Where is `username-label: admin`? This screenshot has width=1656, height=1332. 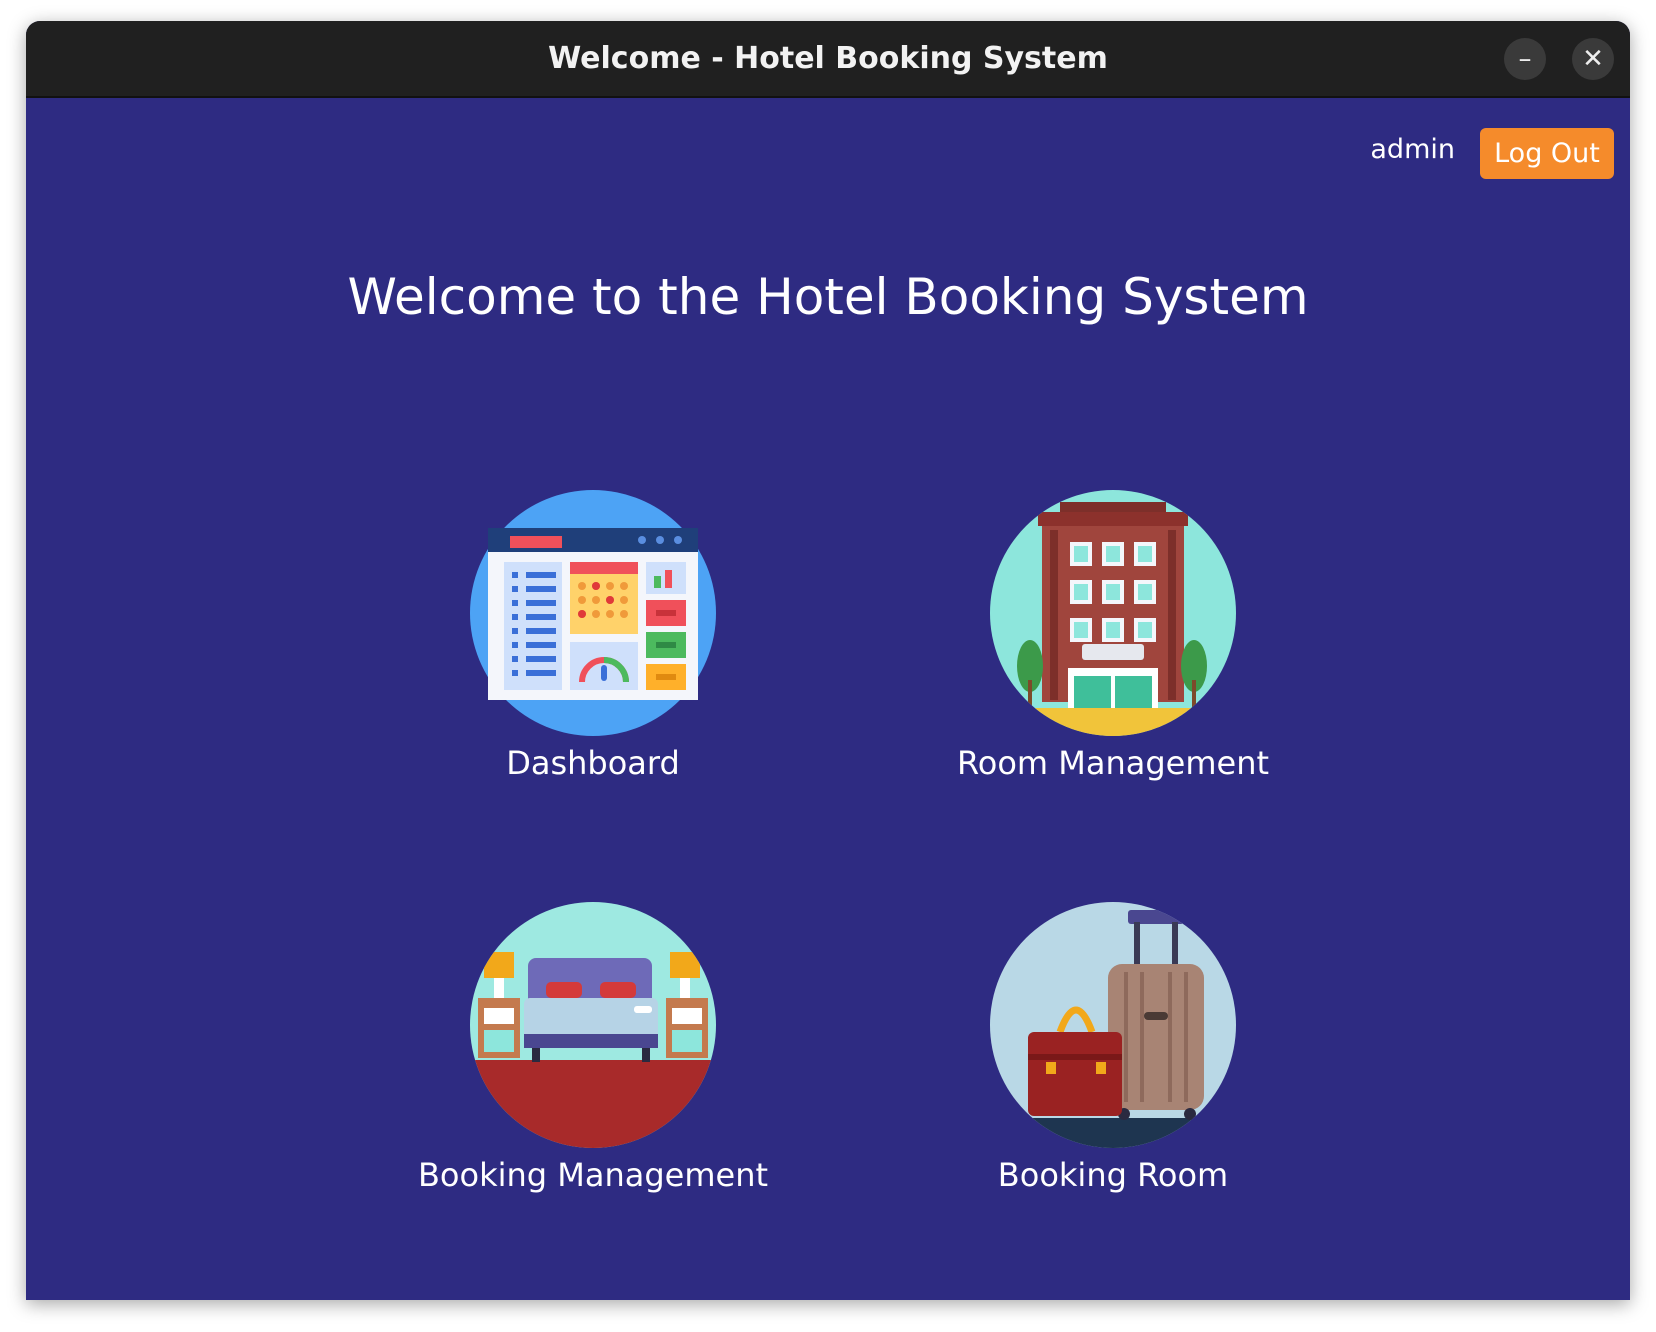 username-label: admin is located at coordinates (1412, 149).